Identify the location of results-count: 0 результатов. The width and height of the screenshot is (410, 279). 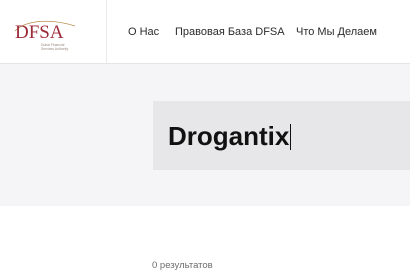
(182, 265).